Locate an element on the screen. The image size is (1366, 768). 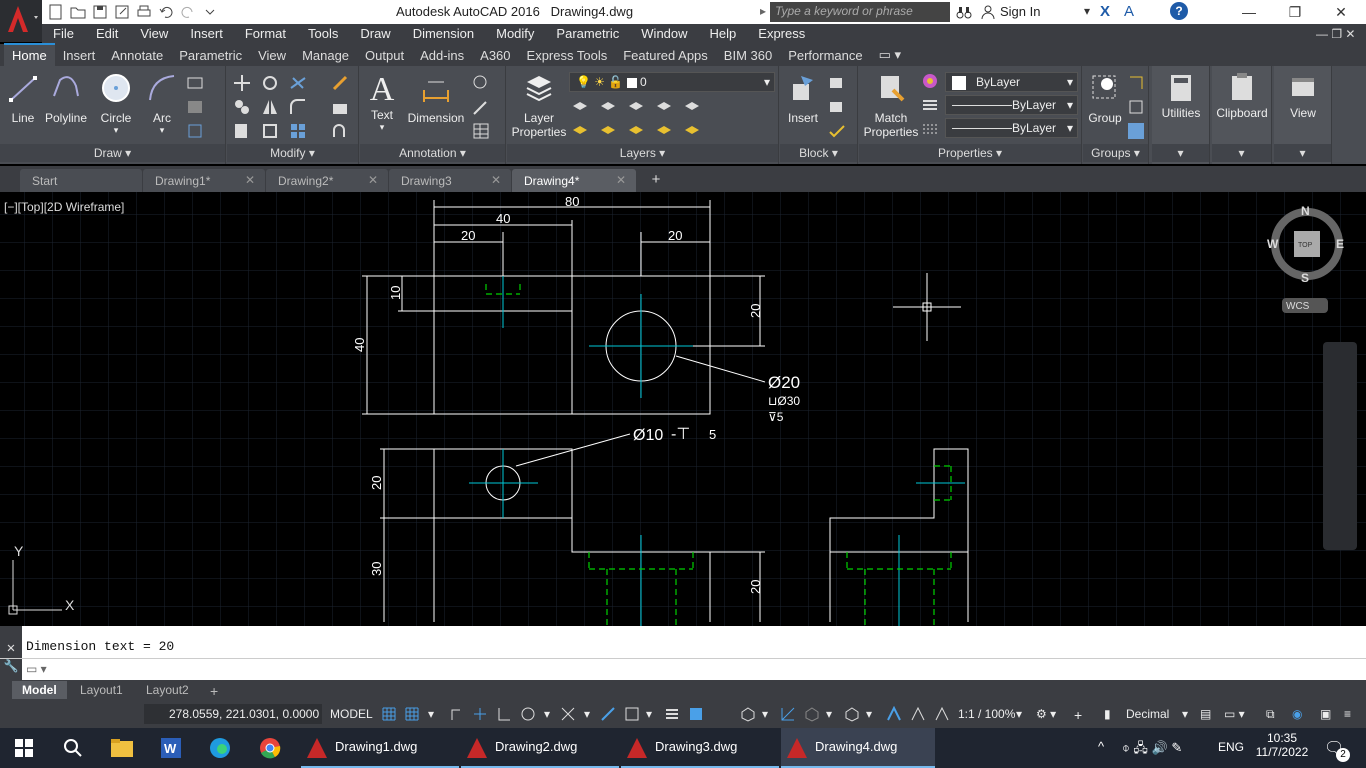
menu-tools: Tools is located at coordinates (323, 34).